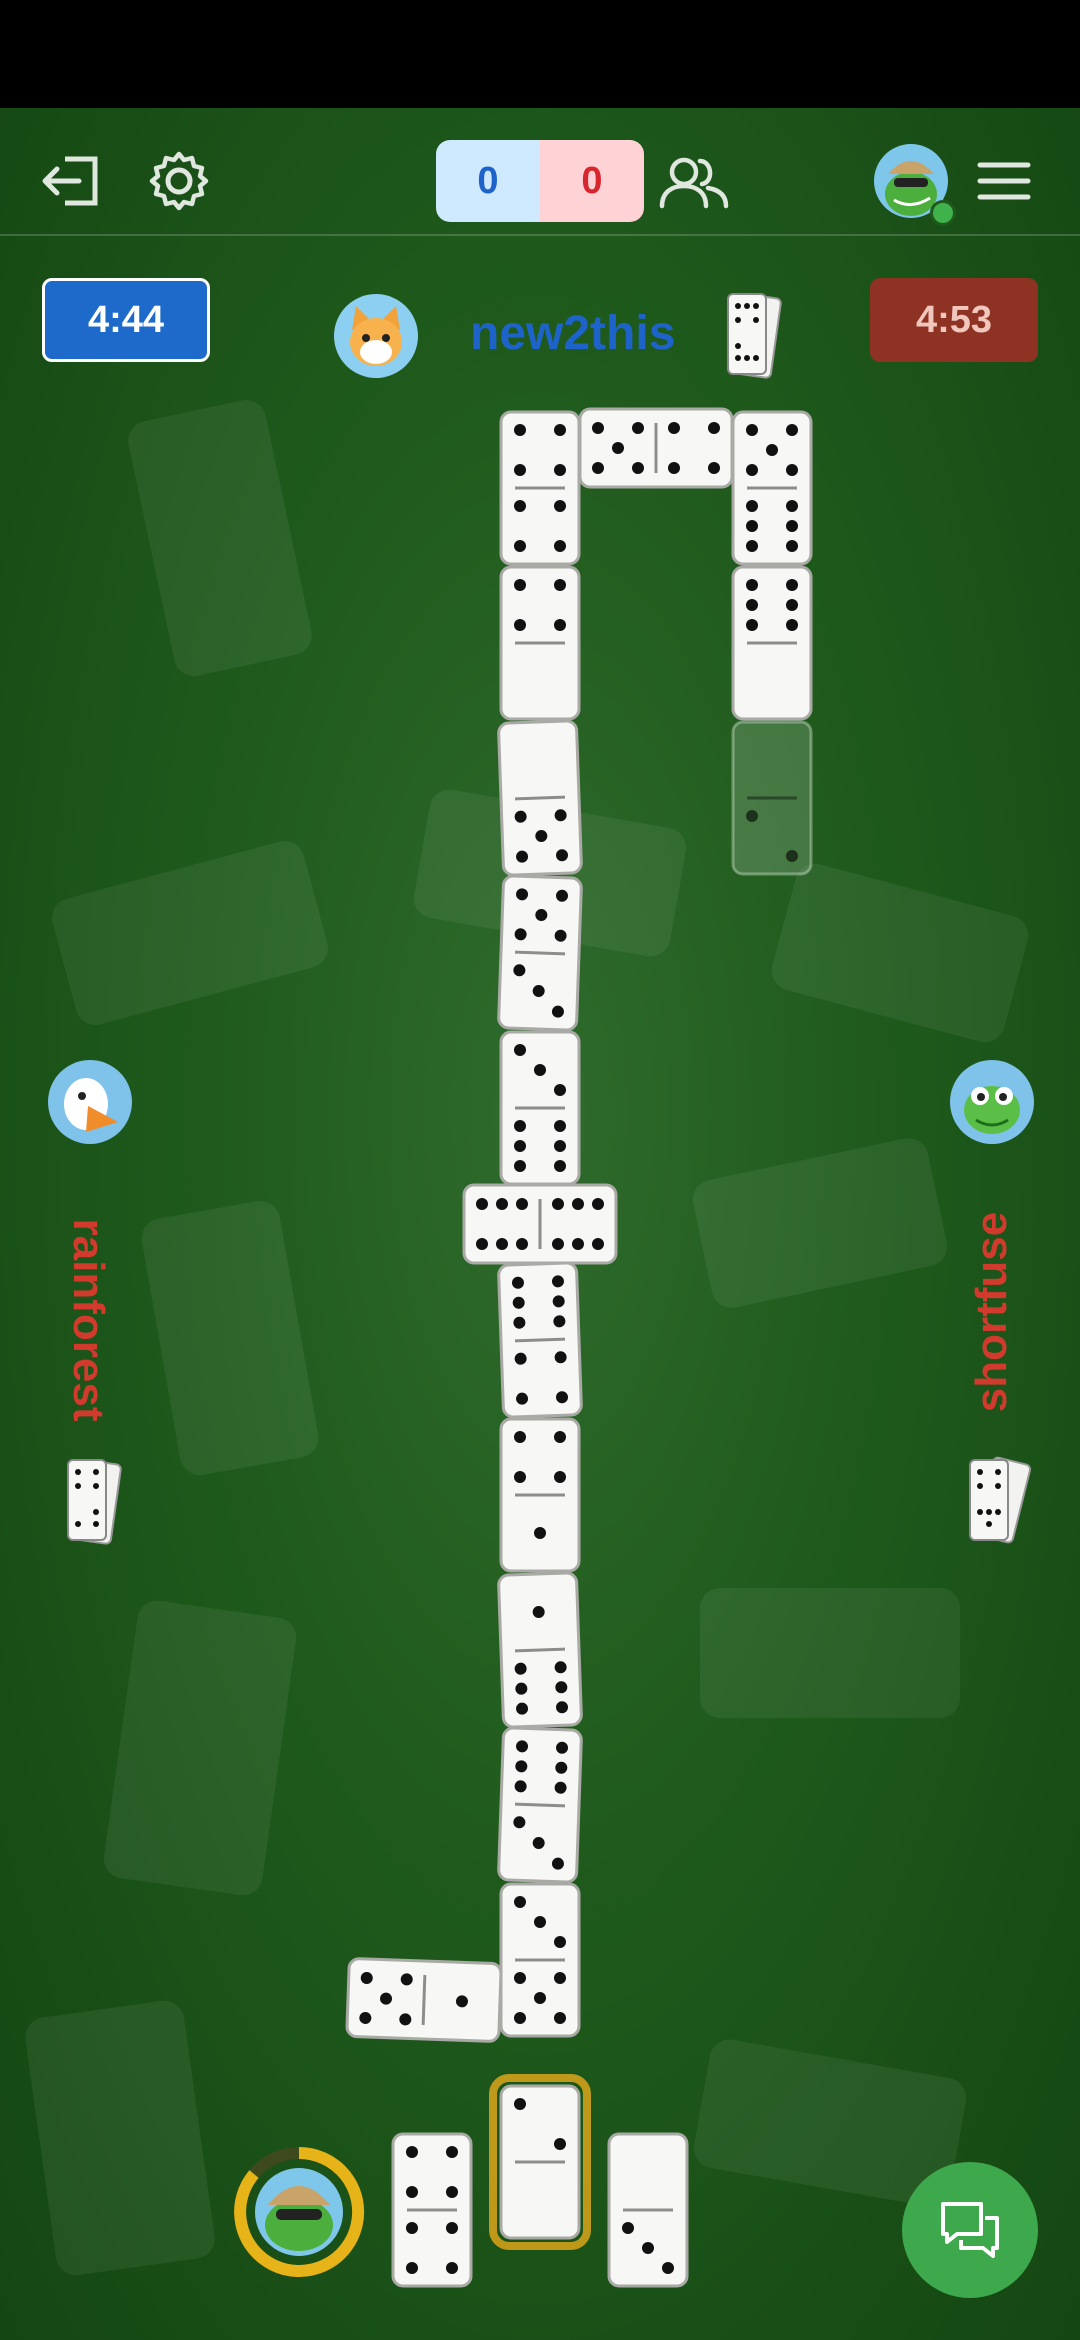 This screenshot has height=2340, width=1080. I want to click on chat-button, so click(970, 2230).